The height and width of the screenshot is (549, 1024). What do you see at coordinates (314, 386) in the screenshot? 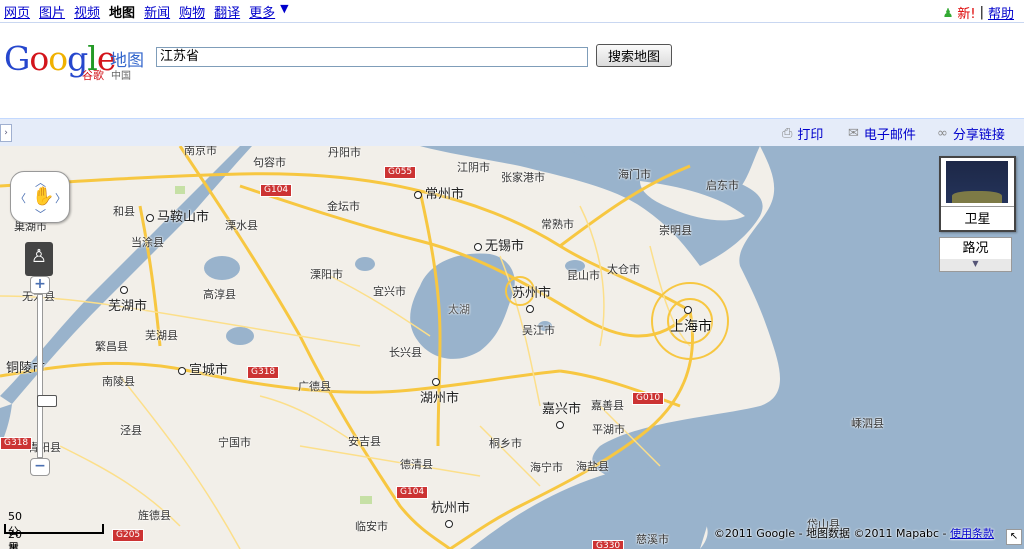
I see `label-guangde: 广德县` at bounding box center [314, 386].